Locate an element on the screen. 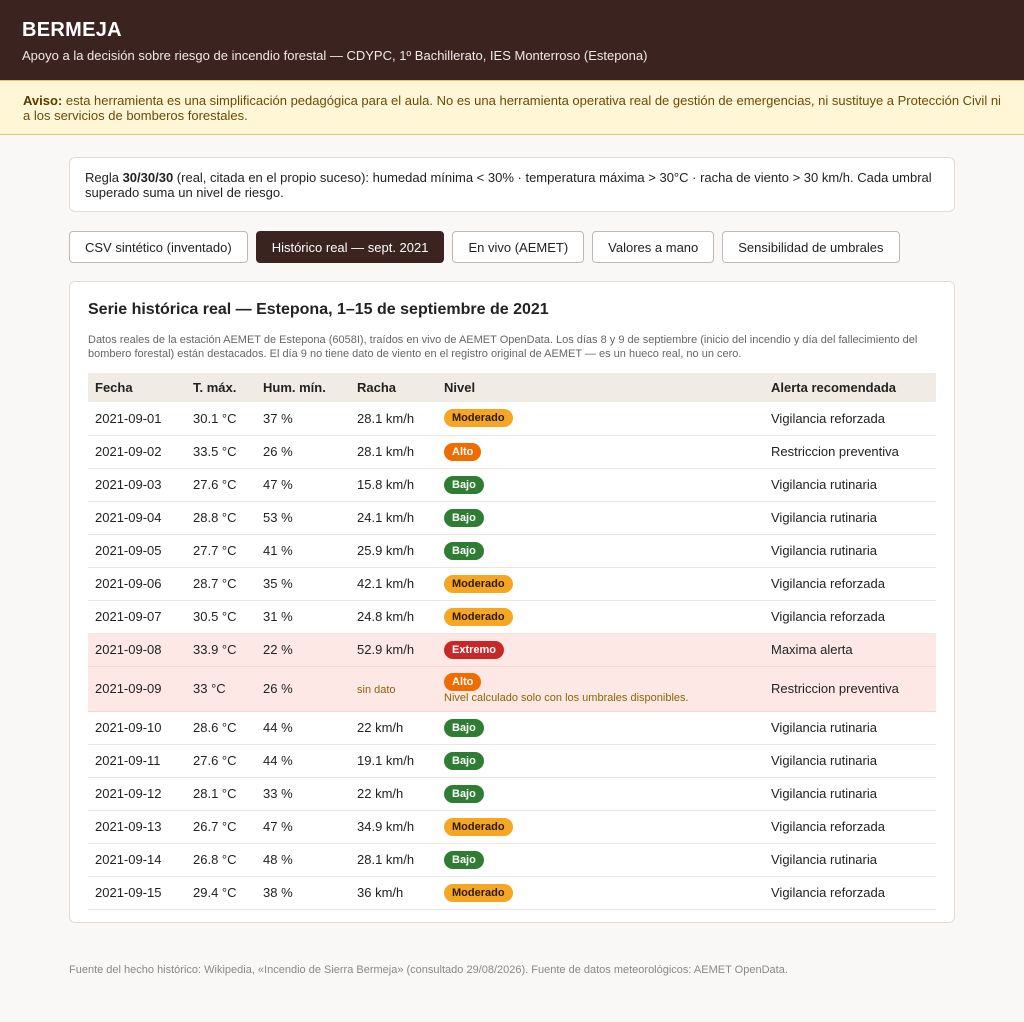  cell-tmax-value: 28.6 °C is located at coordinates (215, 727).